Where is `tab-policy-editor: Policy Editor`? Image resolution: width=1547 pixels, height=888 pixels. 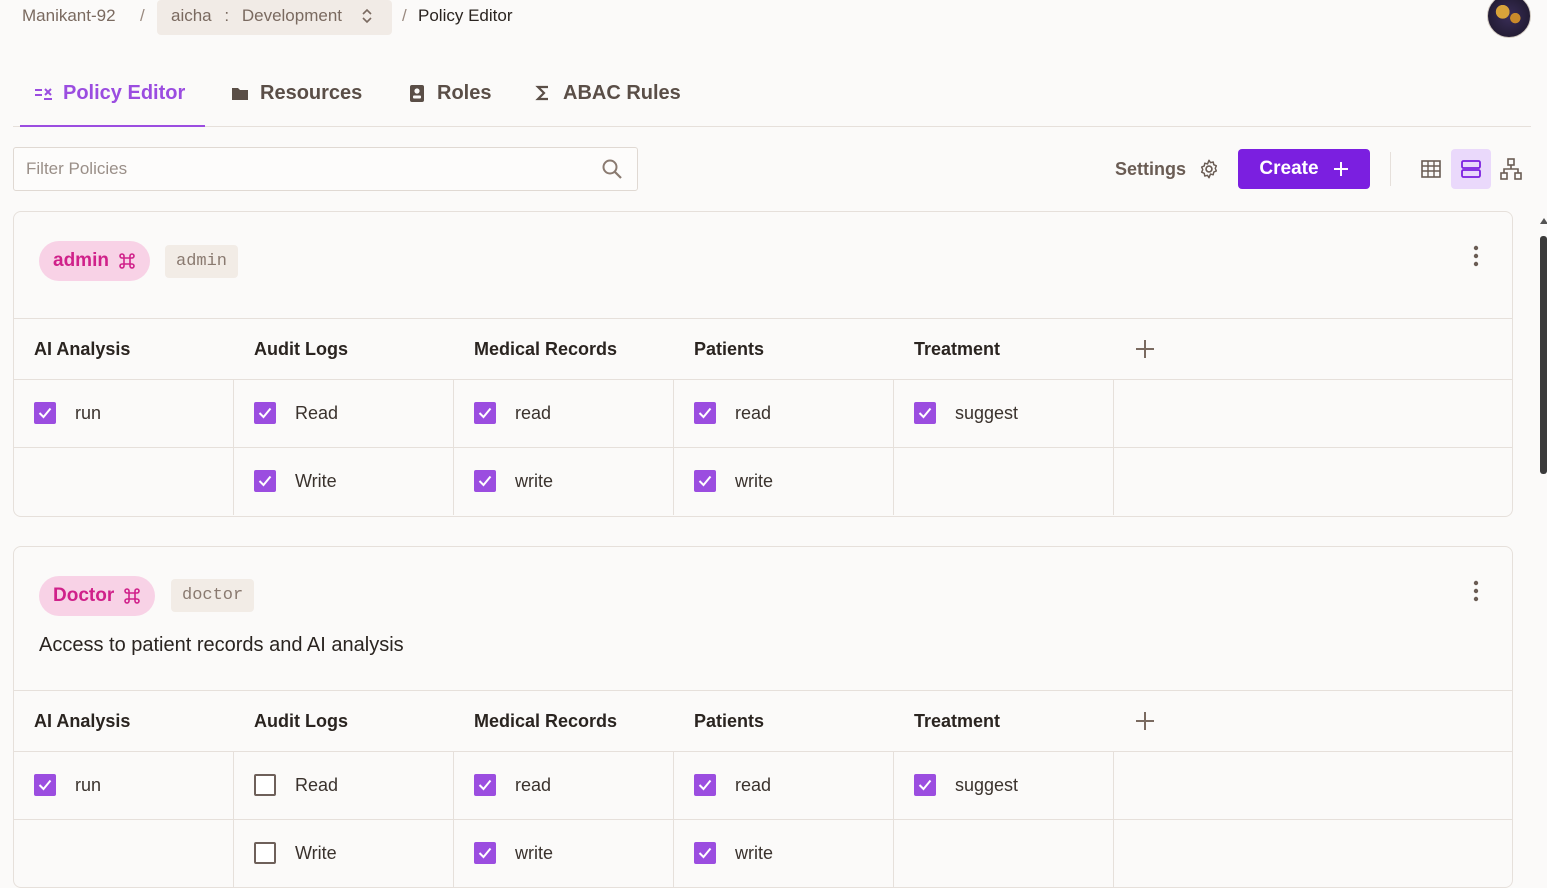 tab-policy-editor: Policy Editor is located at coordinates (112, 93).